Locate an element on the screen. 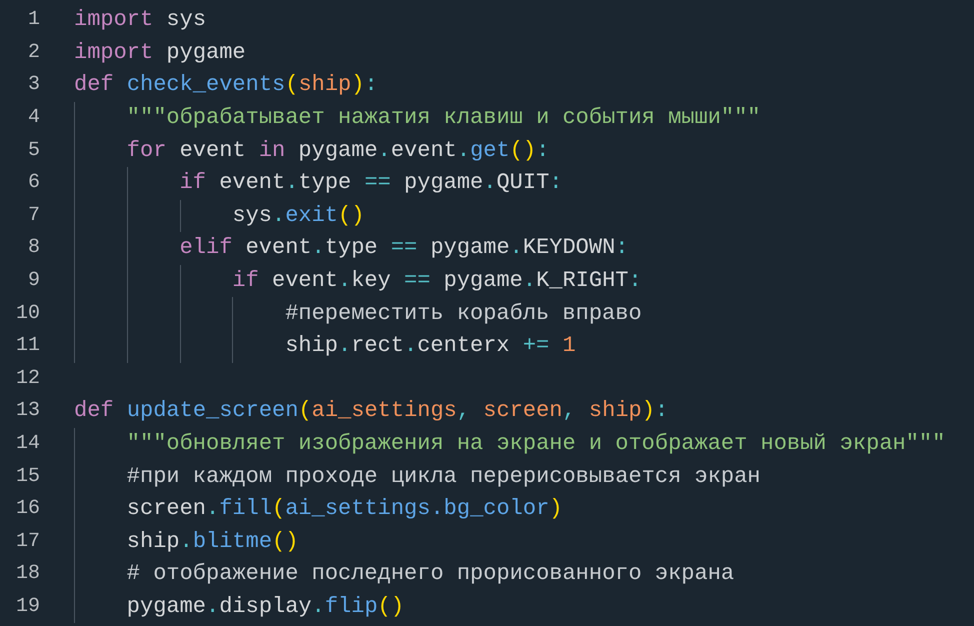 This screenshot has height=626, width=974. line-number: 5 is located at coordinates (33, 151).